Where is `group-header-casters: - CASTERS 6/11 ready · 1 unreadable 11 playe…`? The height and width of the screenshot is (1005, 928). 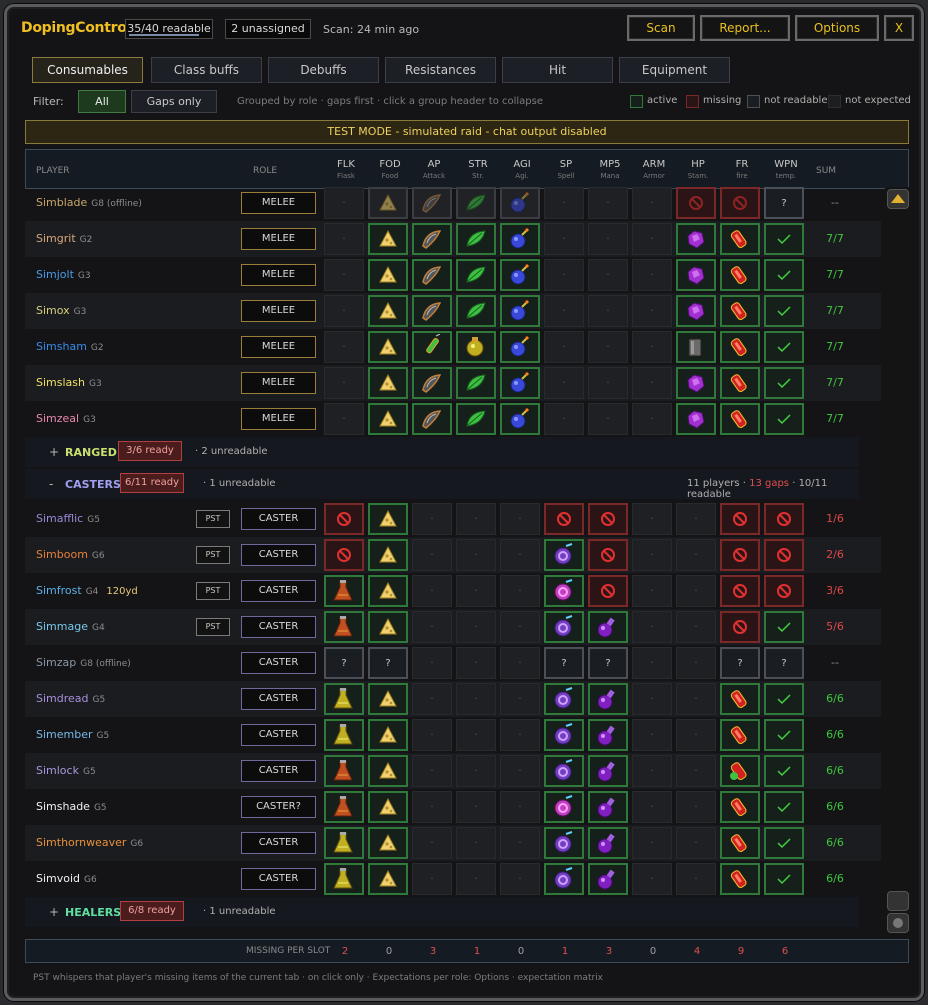
group-header-casters: - CASTERS 6/11 ready · 1 unreadable 11 playe… is located at coordinates (442, 484).